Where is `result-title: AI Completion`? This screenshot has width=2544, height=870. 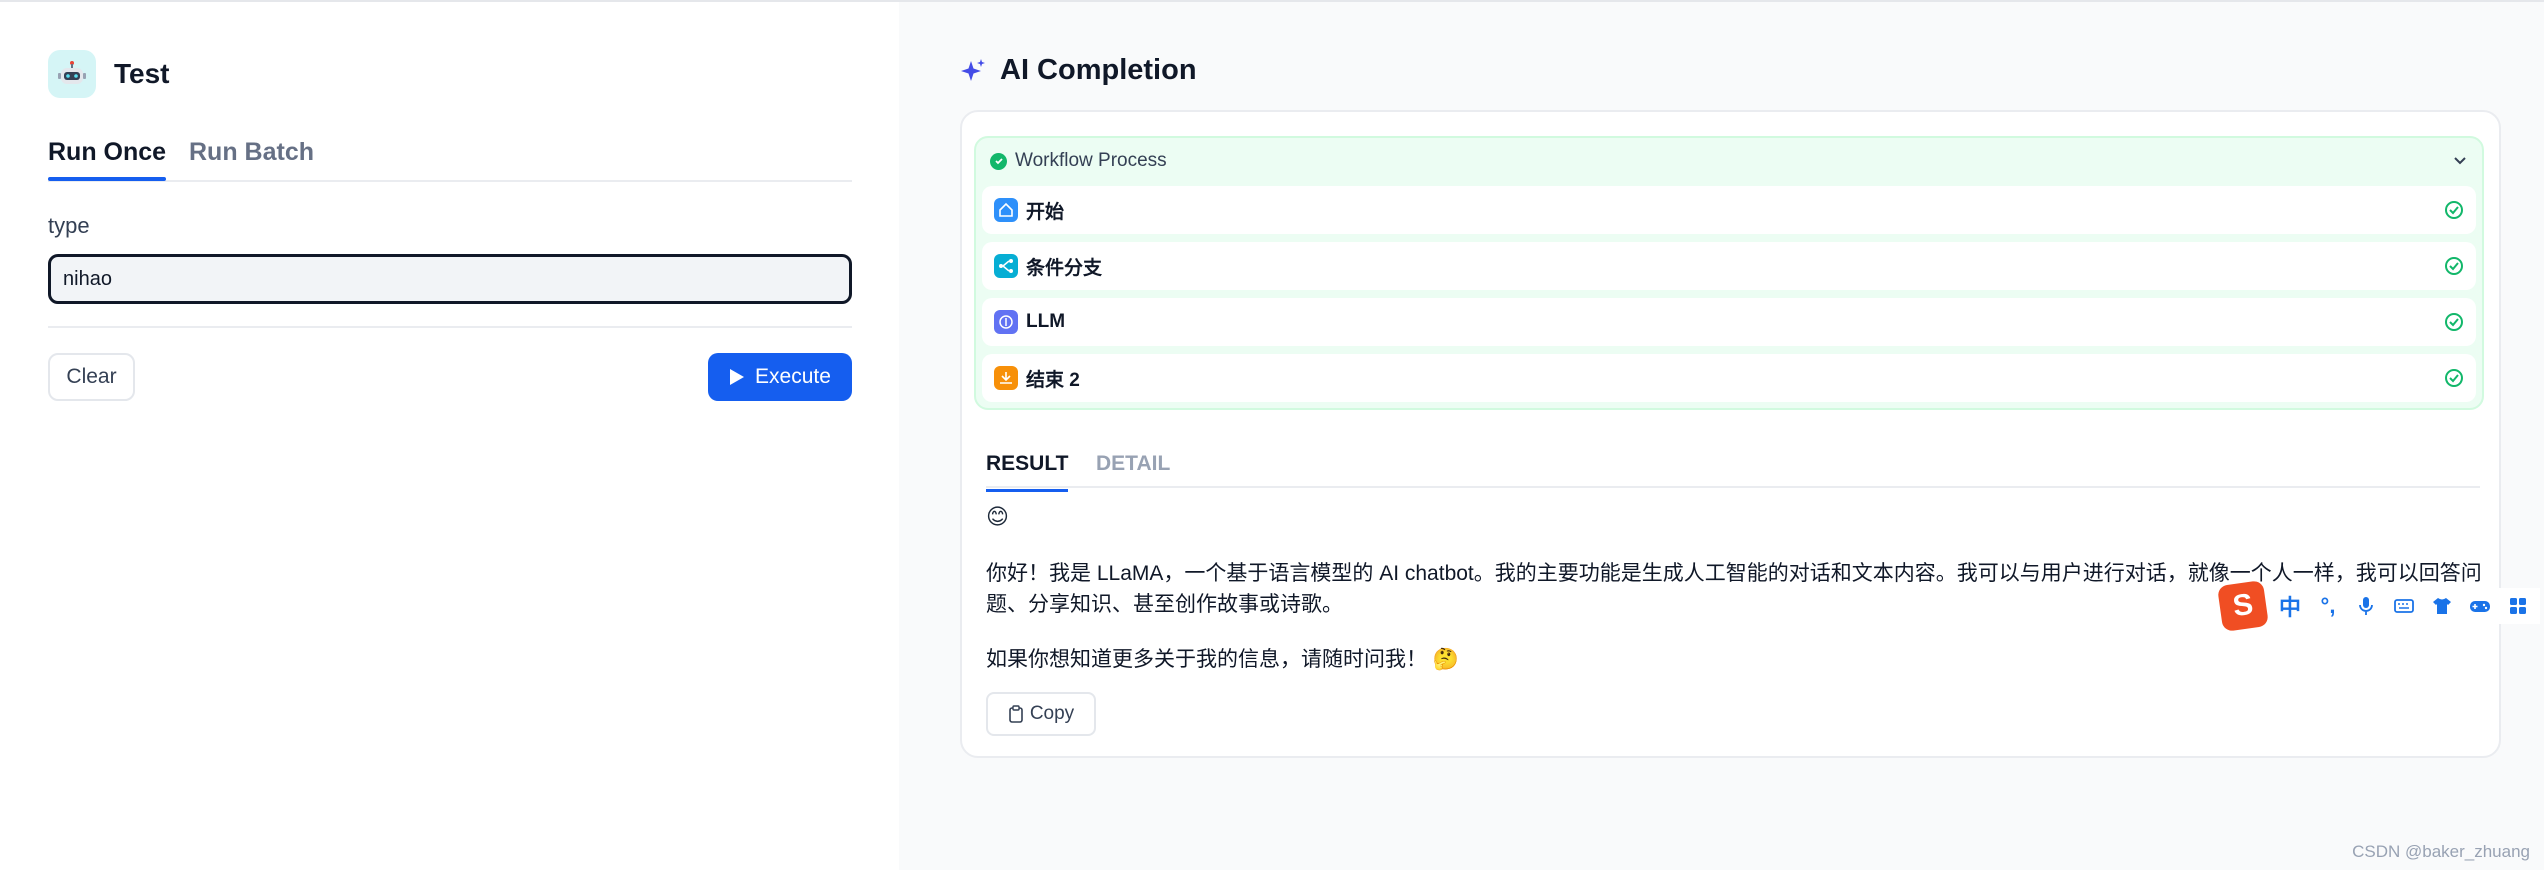 result-title: AI Completion is located at coordinates (1098, 70).